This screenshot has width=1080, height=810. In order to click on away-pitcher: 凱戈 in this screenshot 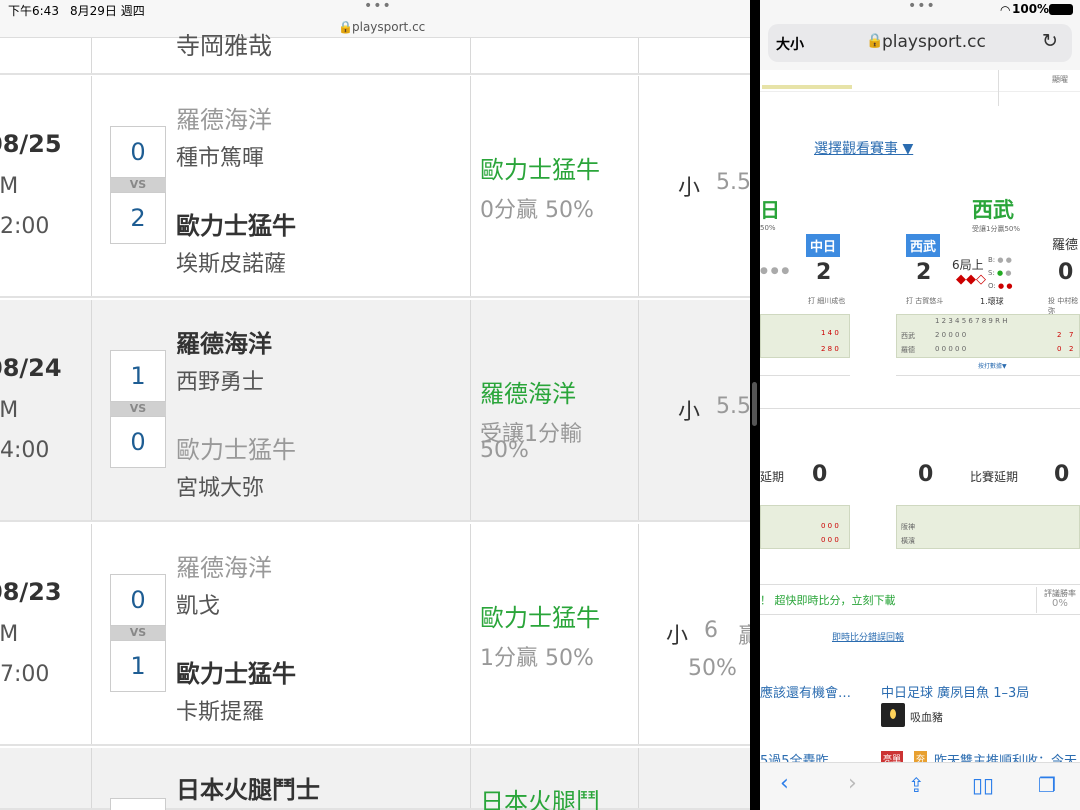, I will do `click(198, 606)`.